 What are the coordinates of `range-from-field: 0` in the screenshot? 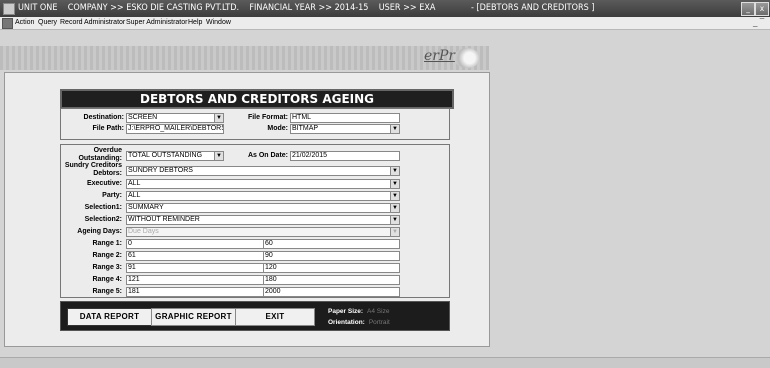 It's located at (195, 244).